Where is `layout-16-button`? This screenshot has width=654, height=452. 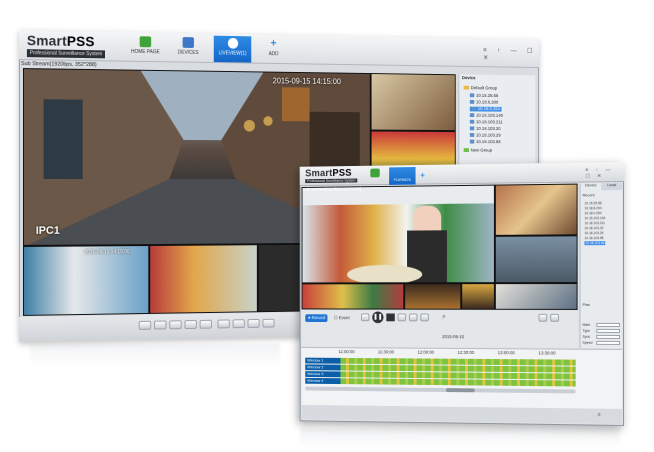
layout-16-button is located at coordinates (190, 325).